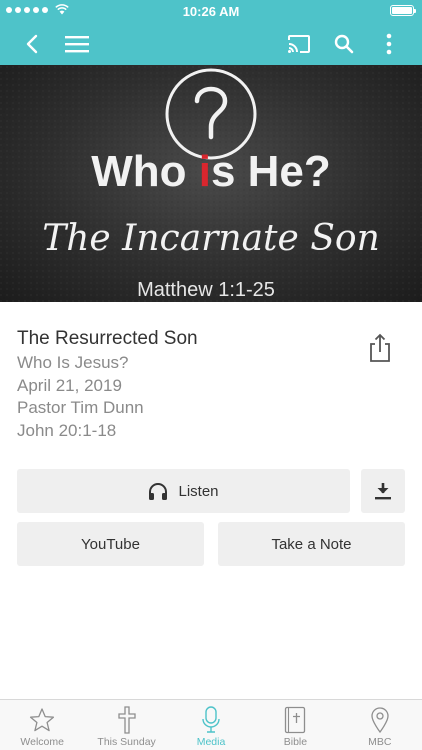  Describe the element at coordinates (205, 171) in the screenshot. I see `hero-headline-highlight: i` at that location.